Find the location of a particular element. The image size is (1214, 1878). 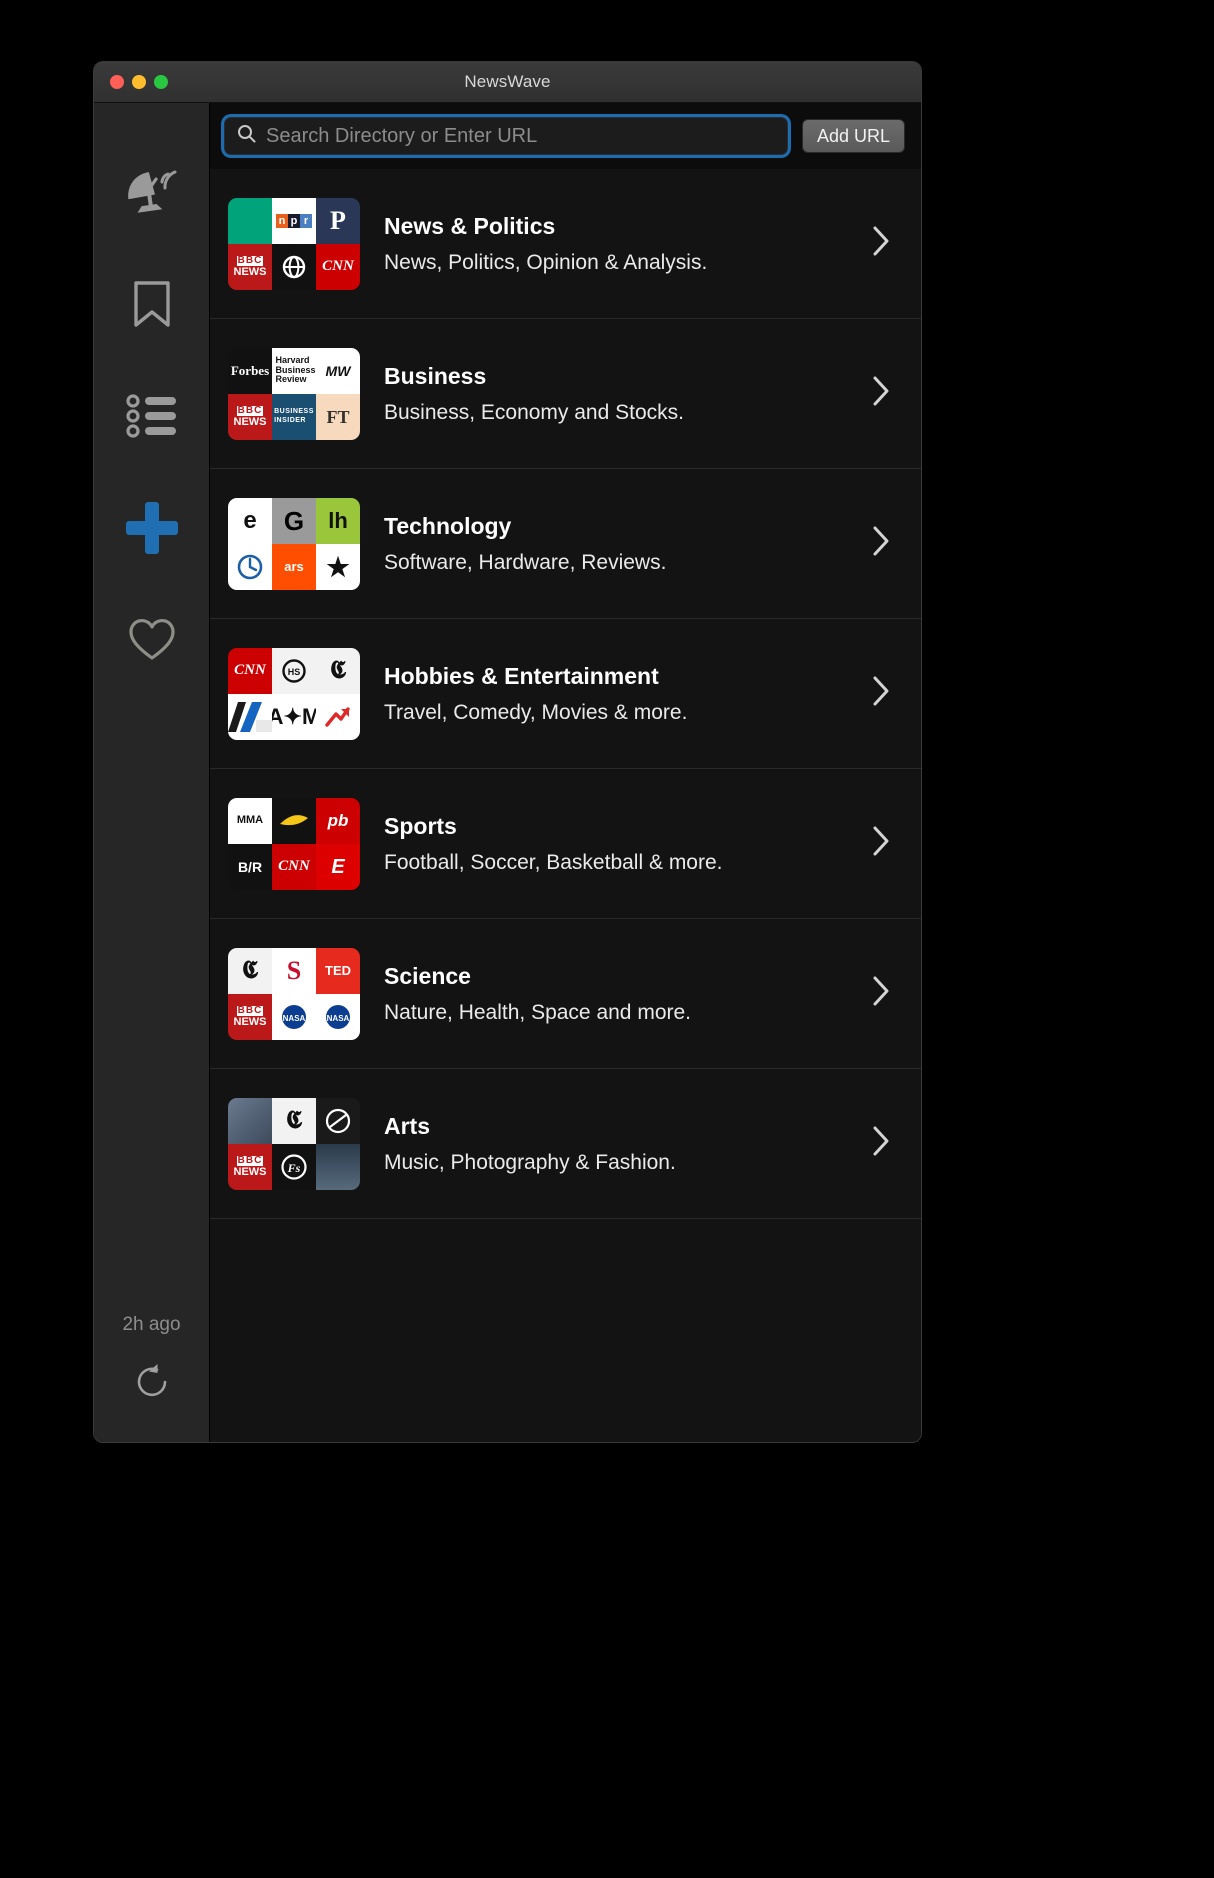

row-text: Science Nature, Health, Space and more. is located at coordinates (615, 994).